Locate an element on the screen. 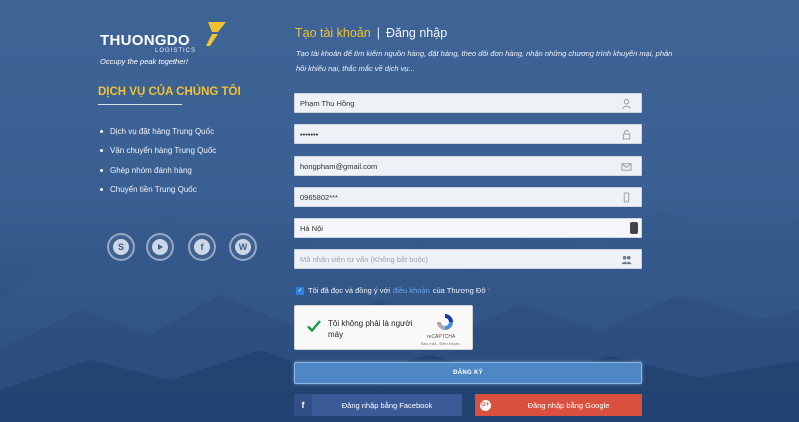 This screenshot has height=422, width=799. youtube-link is located at coordinates (160, 247).